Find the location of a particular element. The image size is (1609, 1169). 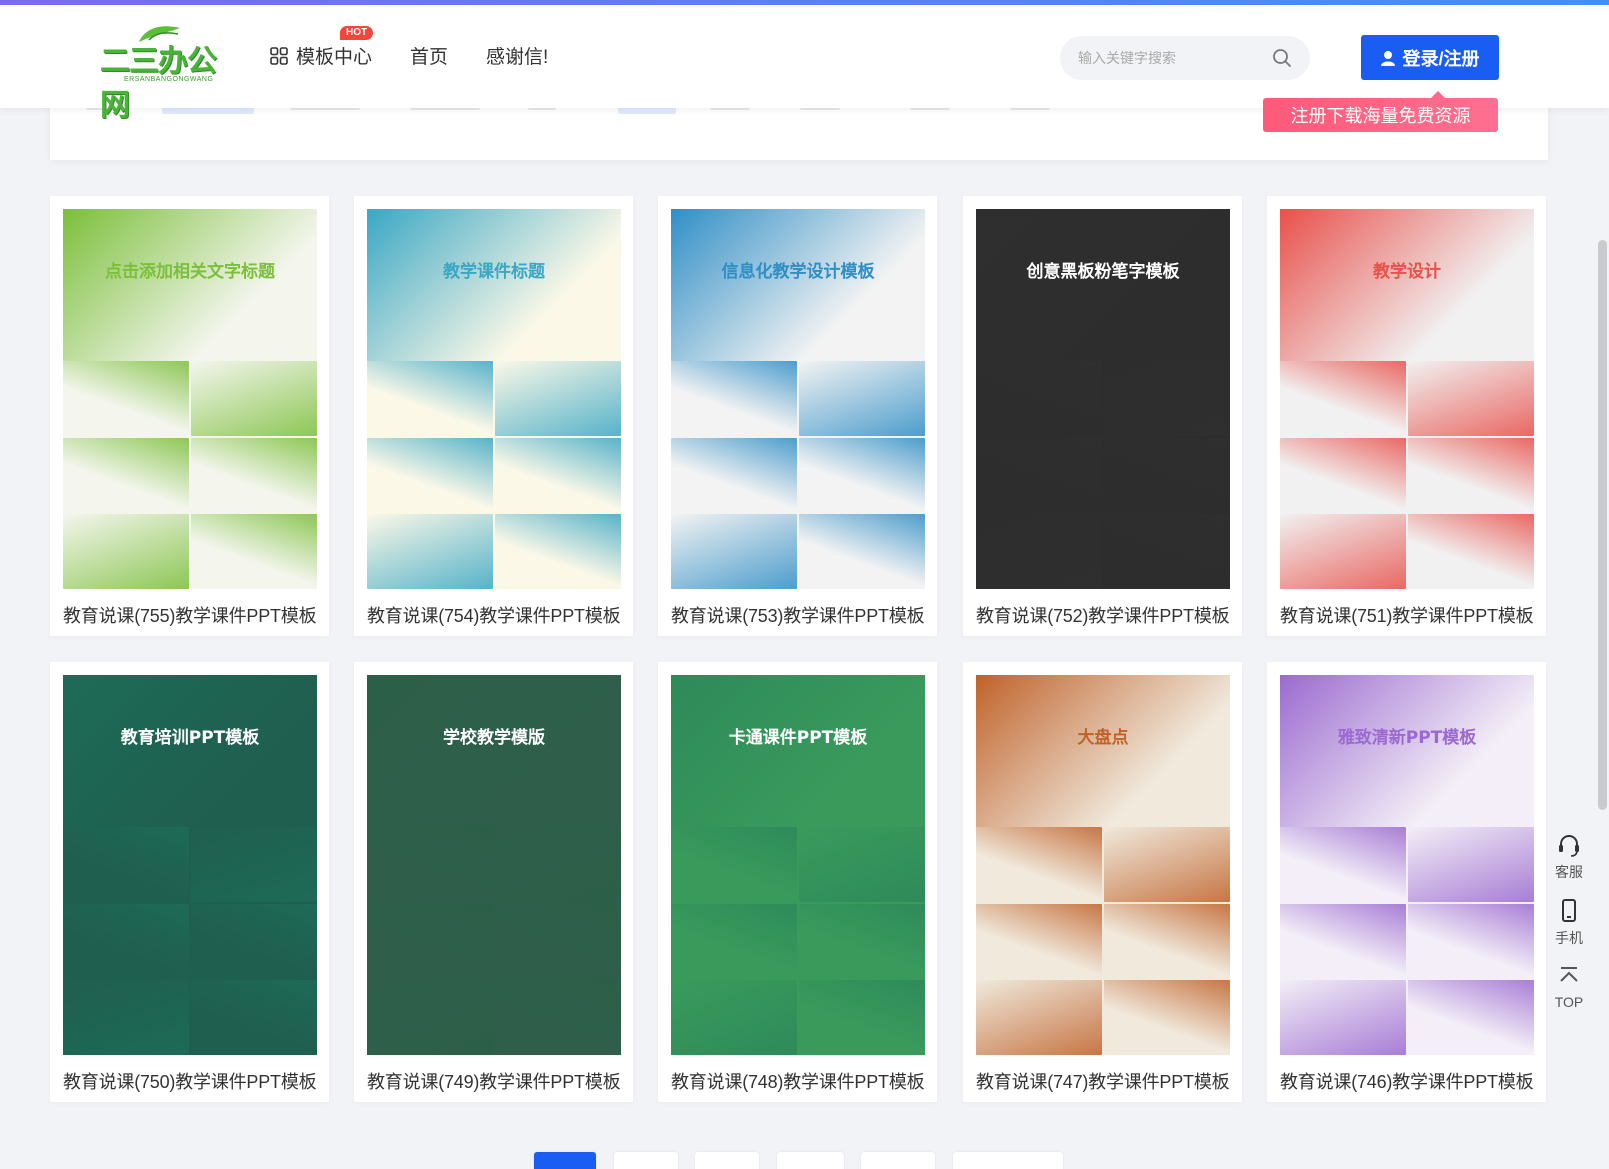

thumbnail-cover: 学校教学模版 is located at coordinates (494, 751).